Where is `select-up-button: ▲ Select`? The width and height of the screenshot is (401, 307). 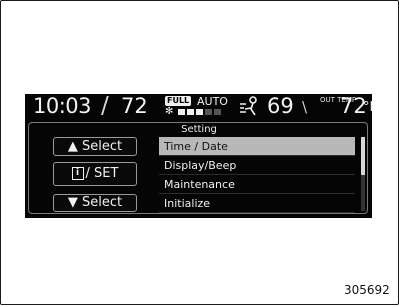 select-up-button: ▲ Select is located at coordinates (95, 146).